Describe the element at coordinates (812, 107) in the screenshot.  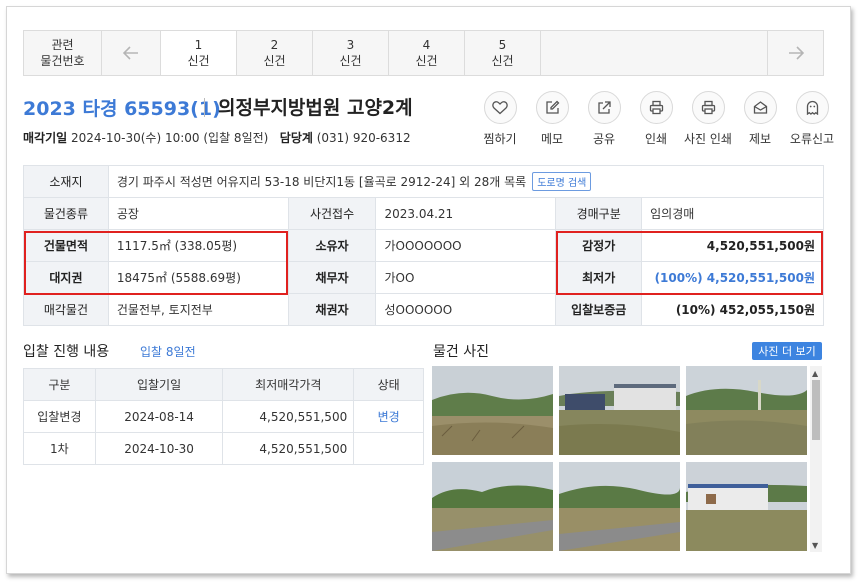
I see `ghost-icon` at that location.